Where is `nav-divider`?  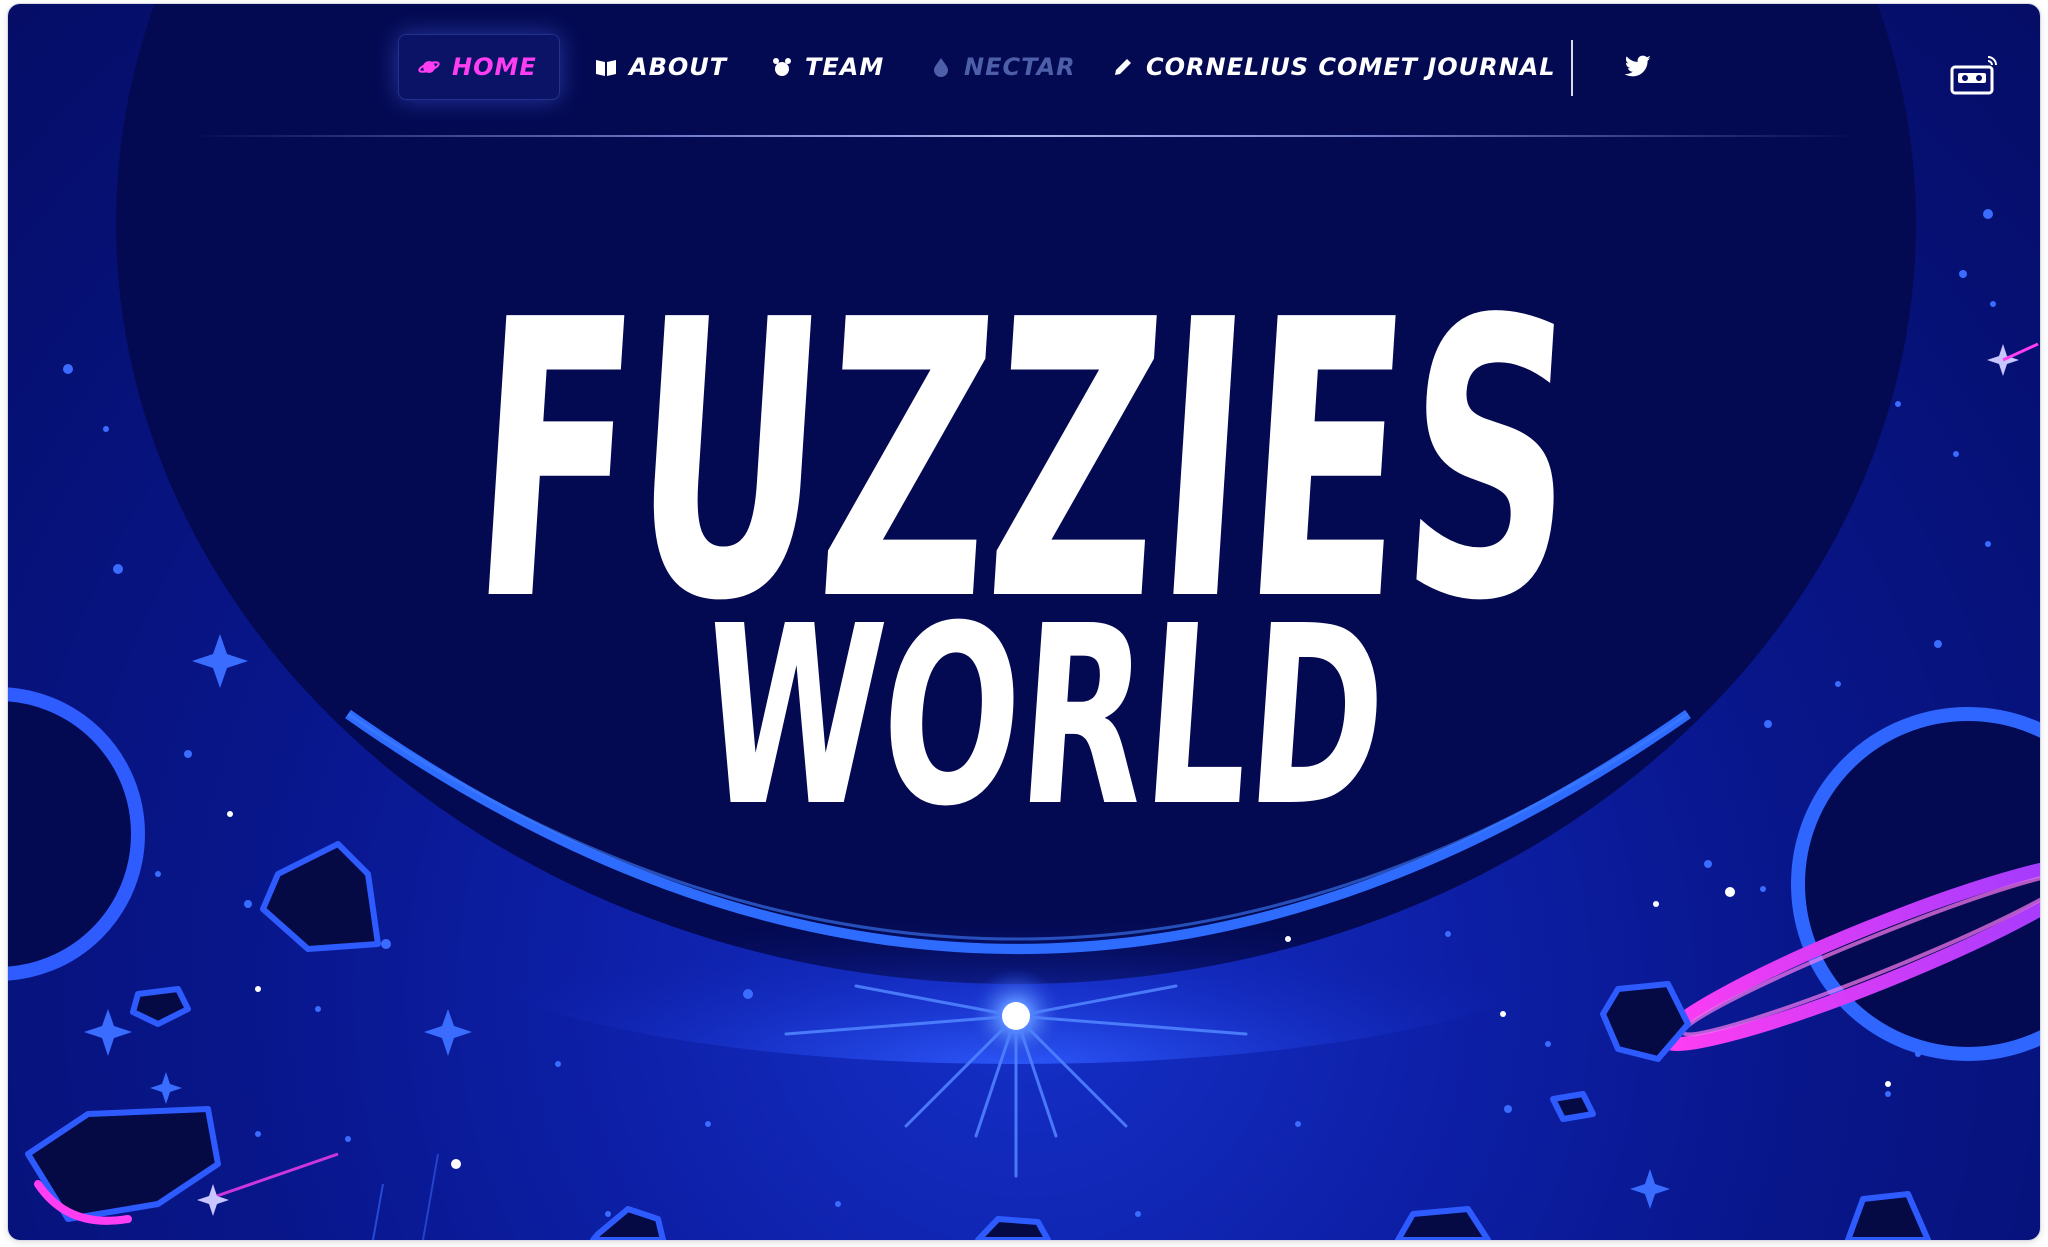
nav-divider is located at coordinates (1572, 68).